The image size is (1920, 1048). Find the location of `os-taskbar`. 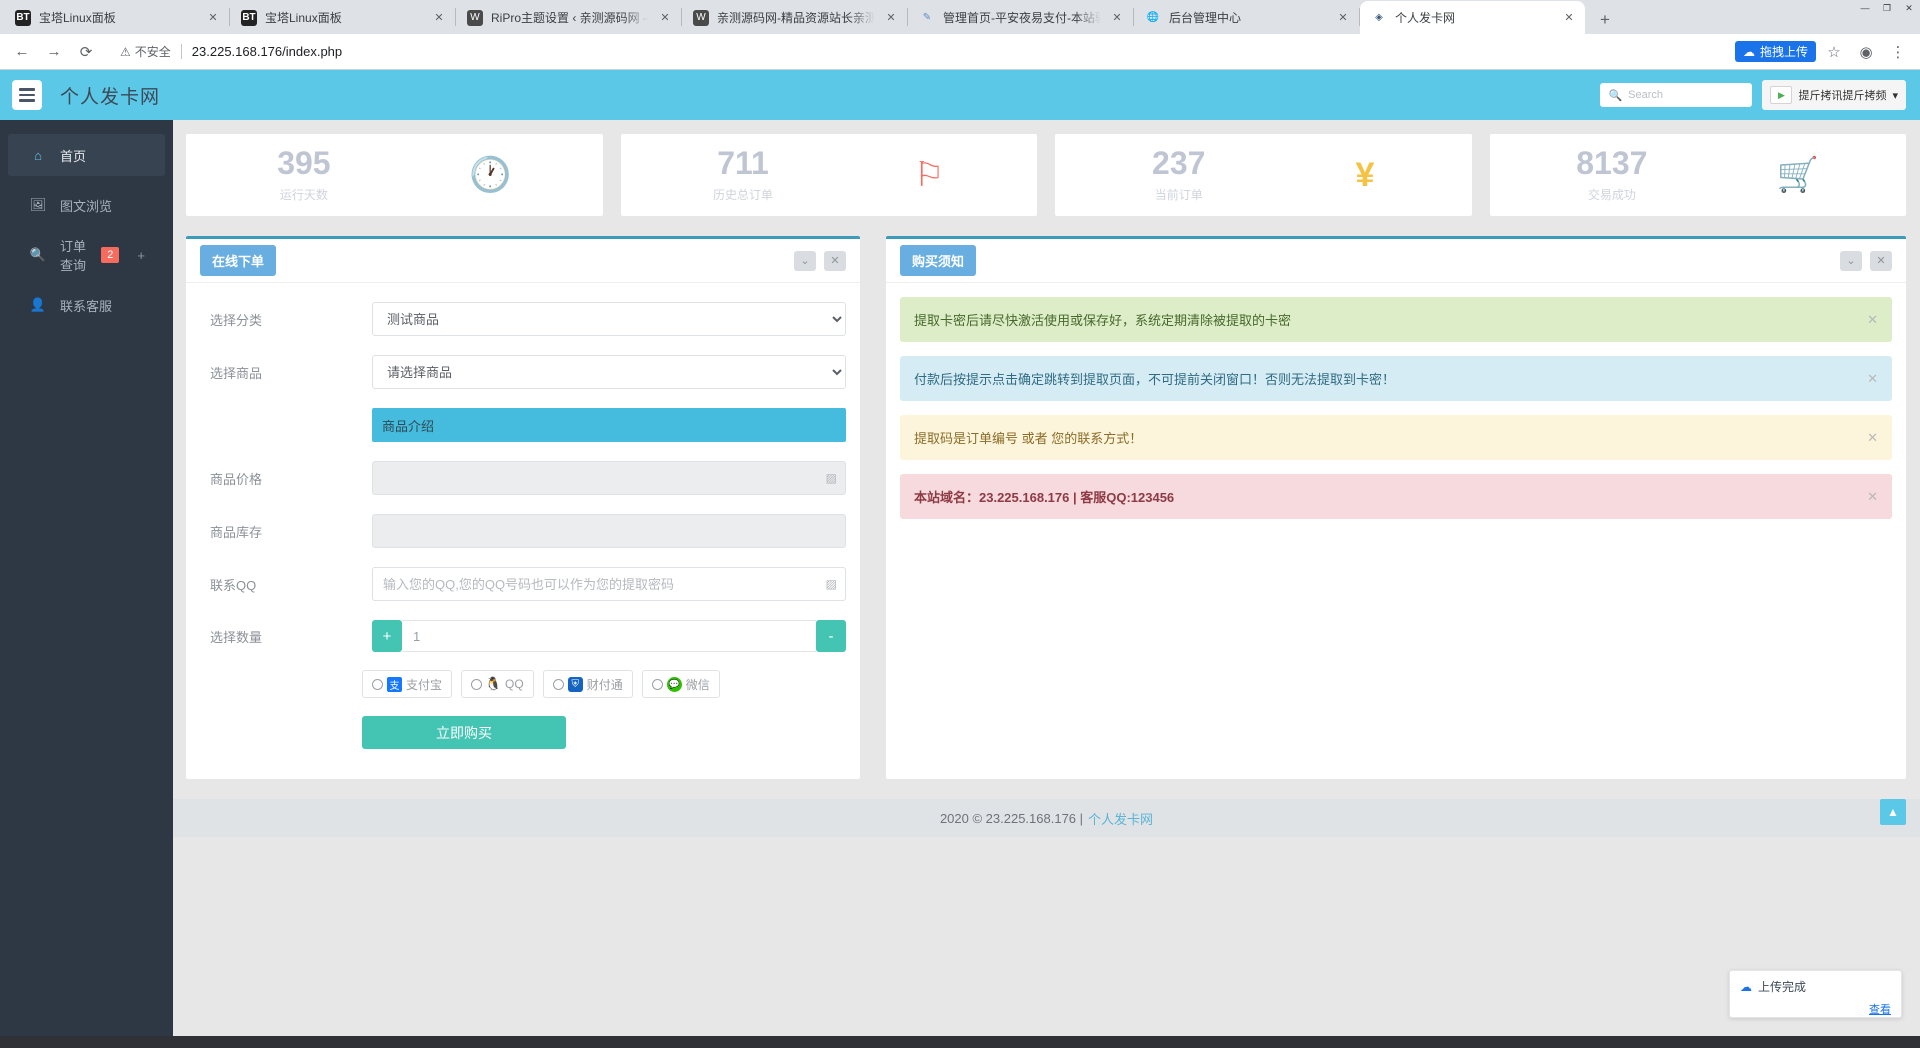

os-taskbar is located at coordinates (960, 1042).